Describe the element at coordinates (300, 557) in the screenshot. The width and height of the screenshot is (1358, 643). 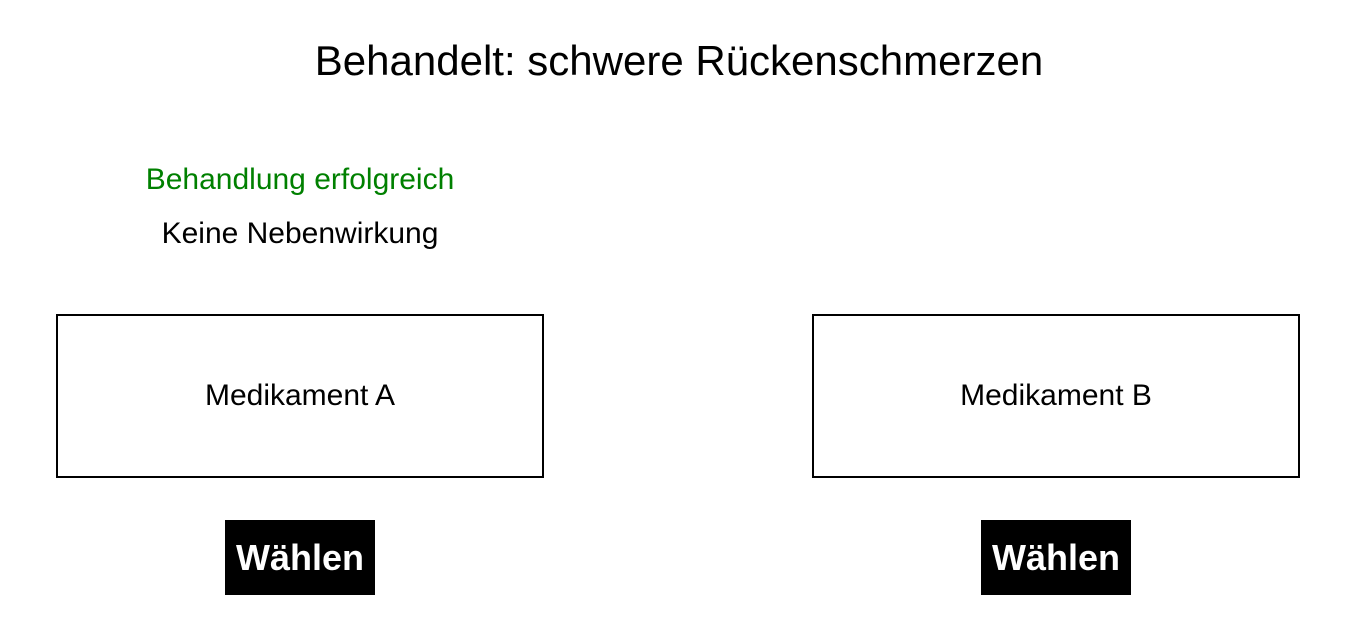
I see `choose-medication-a-button: Wählen` at that location.